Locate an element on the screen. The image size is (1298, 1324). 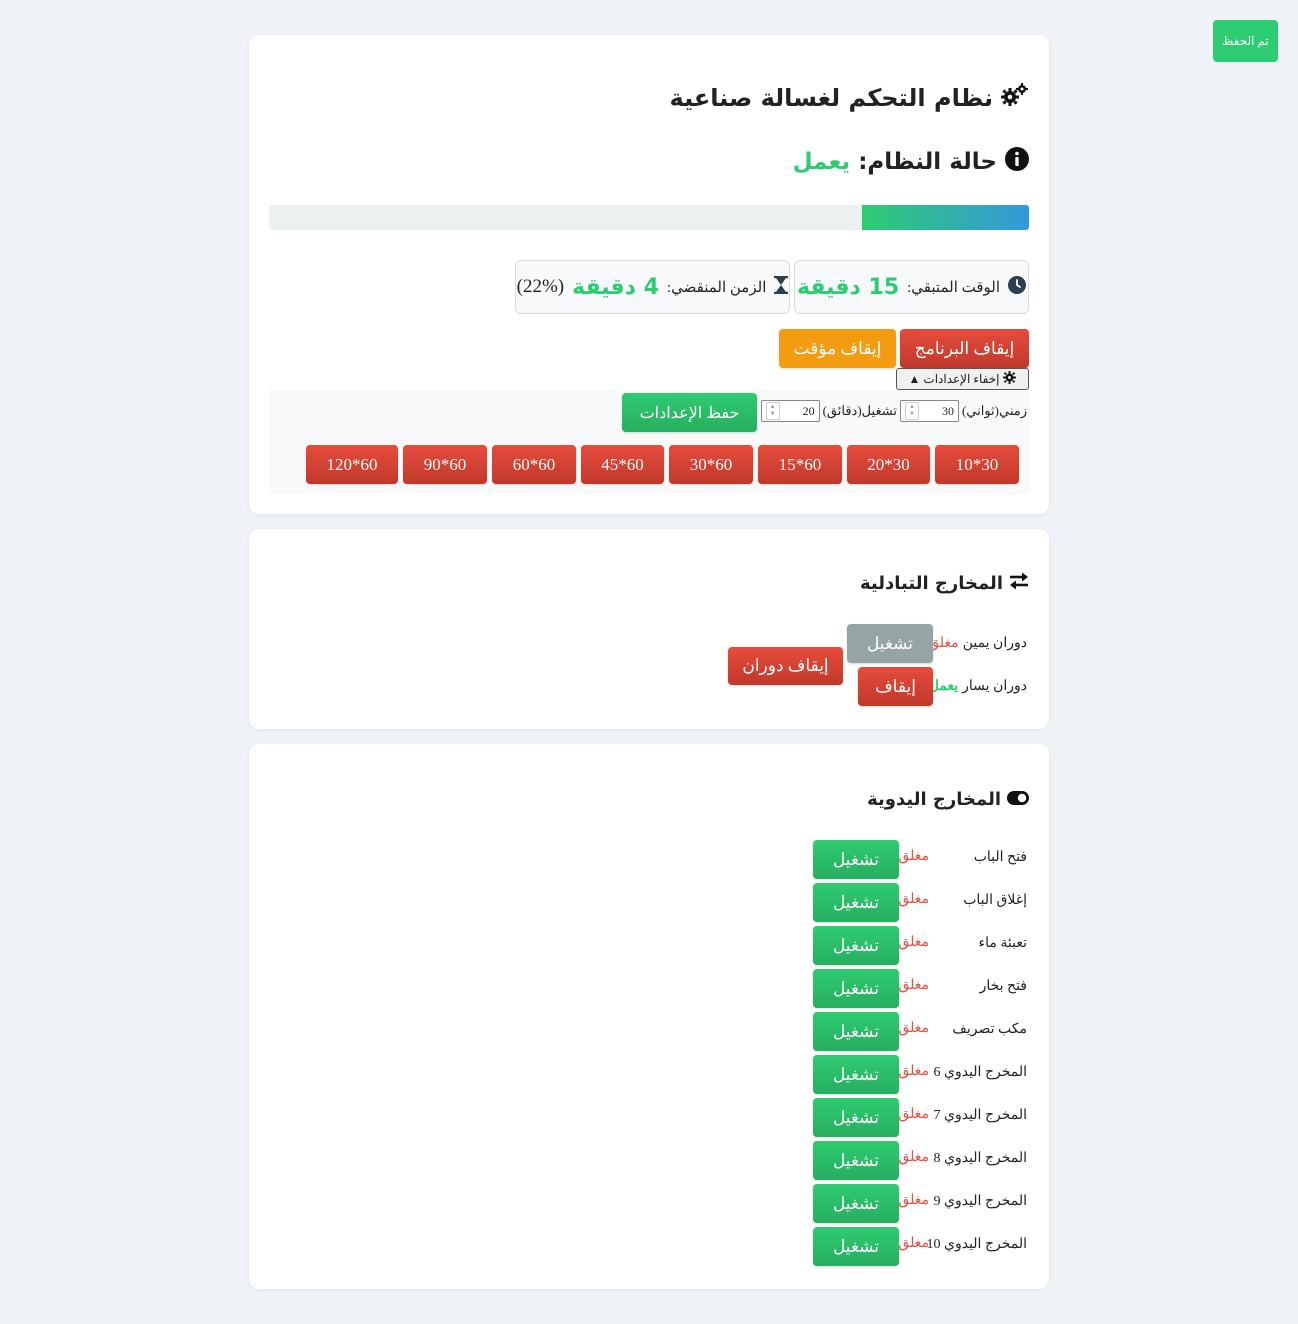
gear-icon is located at coordinates (1010, 379).